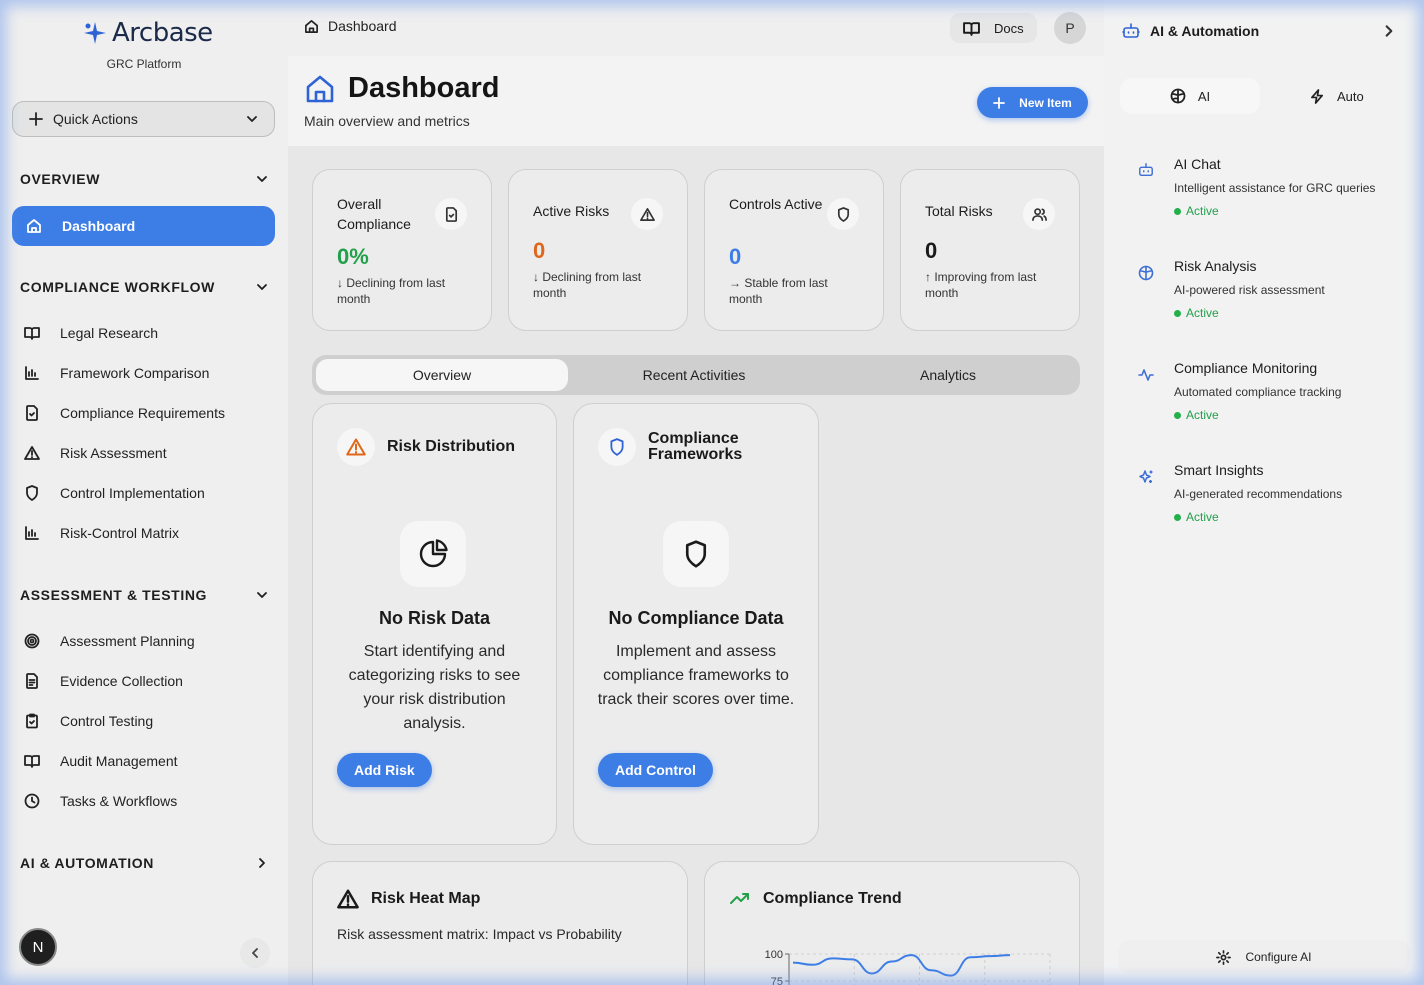  I want to click on tab-label: AI, so click(1204, 96).